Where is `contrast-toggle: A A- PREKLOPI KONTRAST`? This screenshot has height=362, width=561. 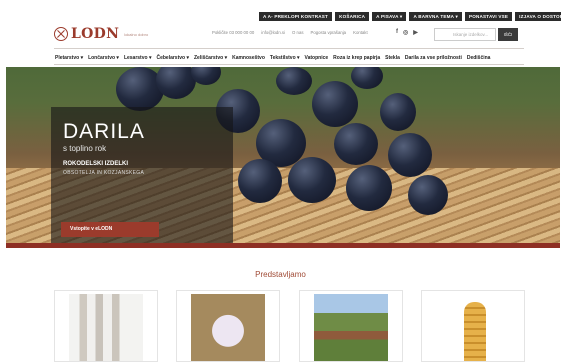
contrast-toggle: A A- PREKLOPI KONTRAST is located at coordinates (296, 16).